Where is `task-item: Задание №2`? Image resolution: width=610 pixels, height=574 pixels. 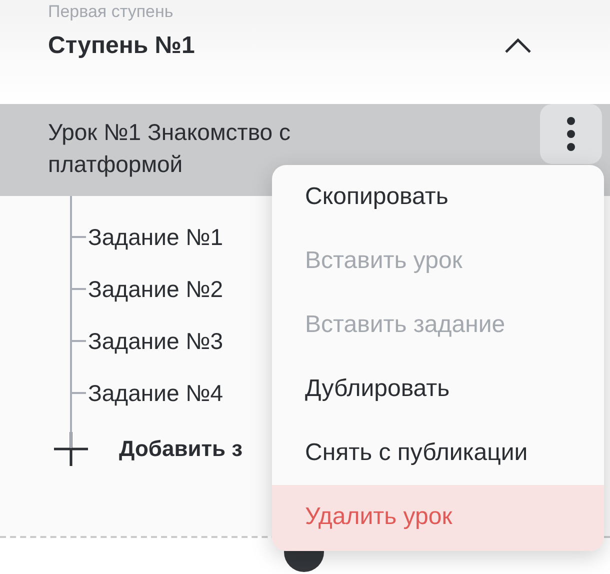 task-item: Задание №2 is located at coordinates (156, 289).